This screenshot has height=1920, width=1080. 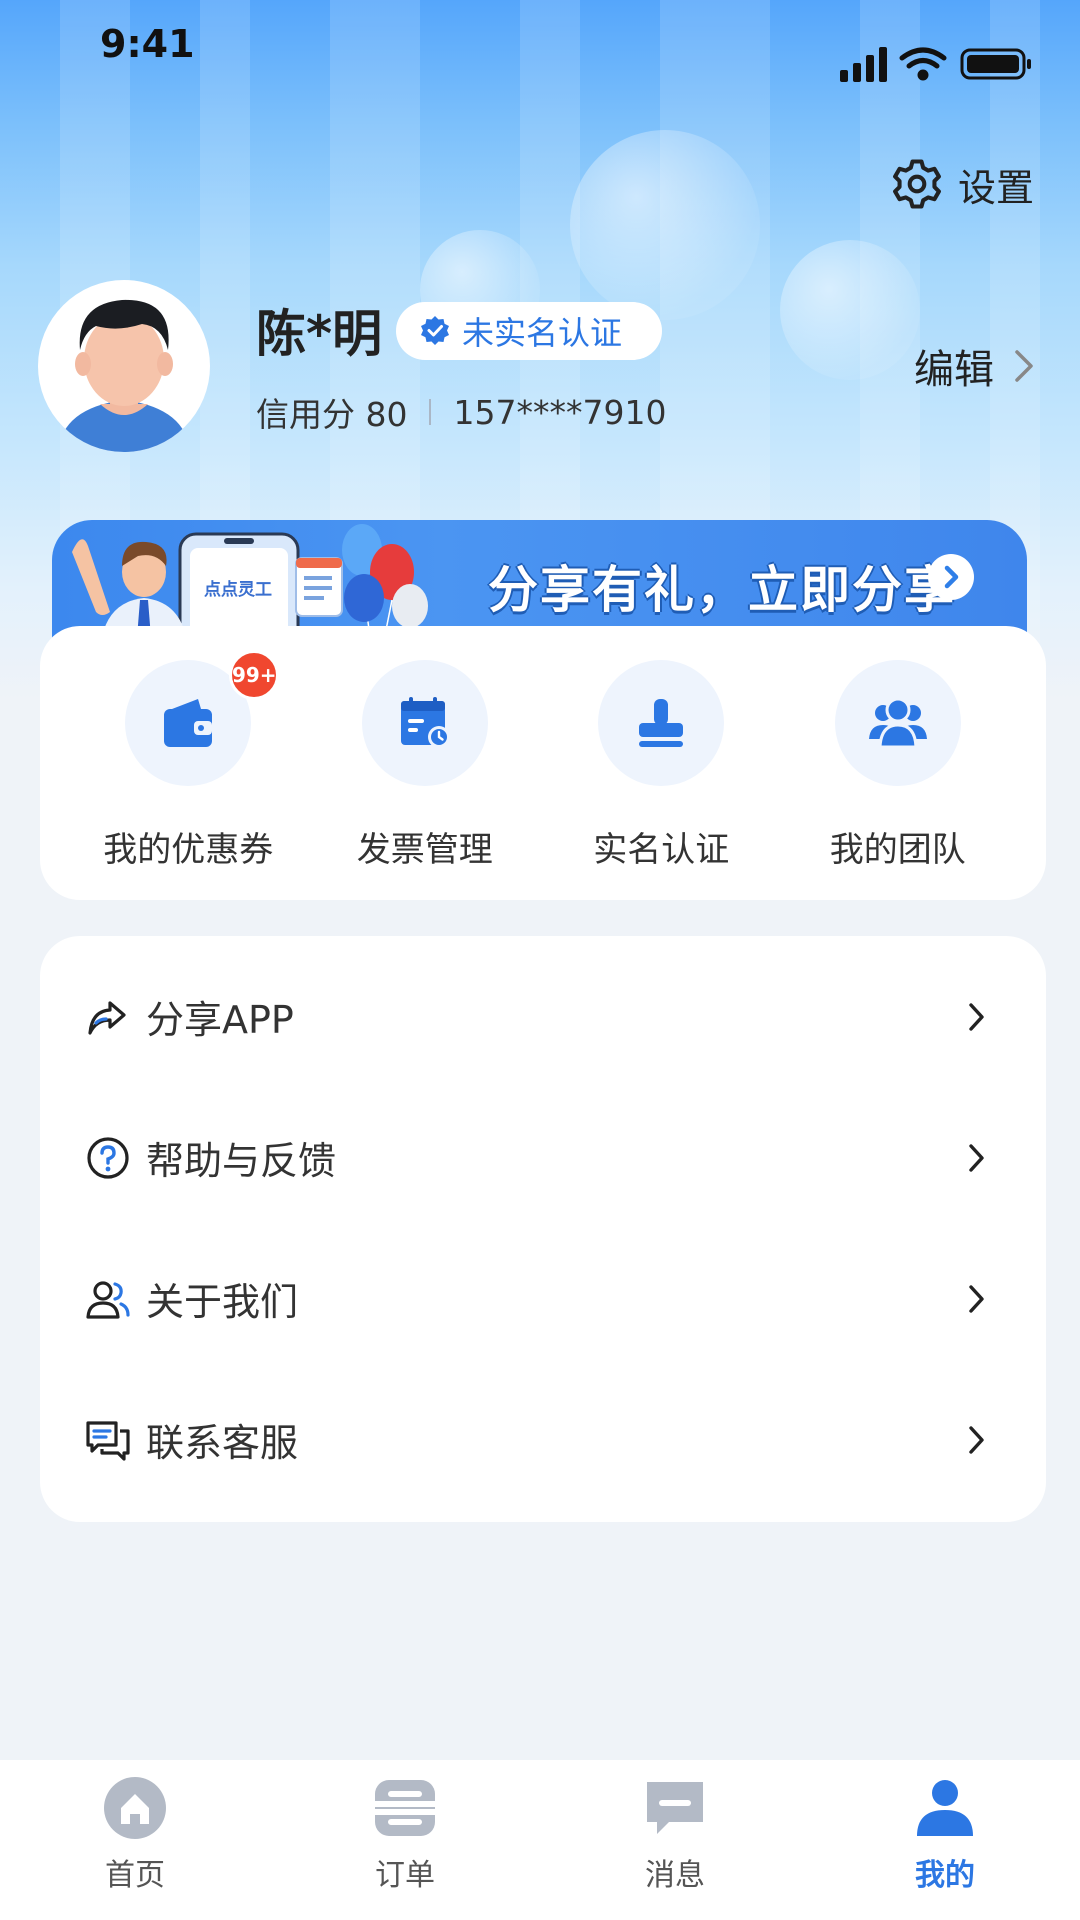 What do you see at coordinates (241, 1161) in the screenshot?
I see `menu-label: 帮助与反馈` at bounding box center [241, 1161].